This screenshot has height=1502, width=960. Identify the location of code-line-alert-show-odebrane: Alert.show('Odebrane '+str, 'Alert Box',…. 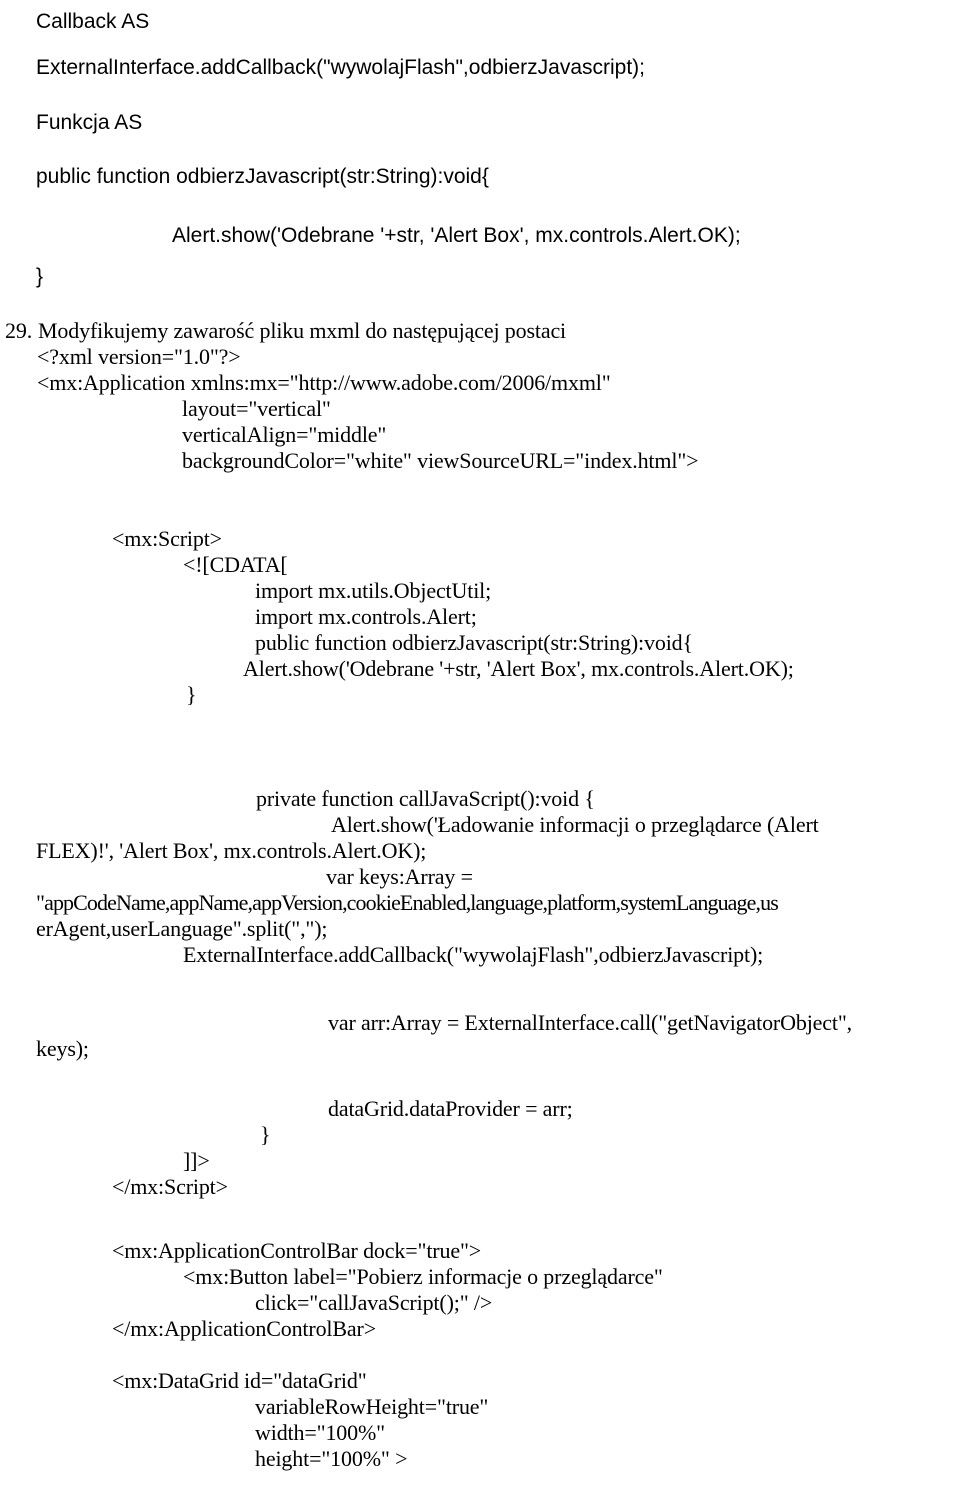
(518, 668).